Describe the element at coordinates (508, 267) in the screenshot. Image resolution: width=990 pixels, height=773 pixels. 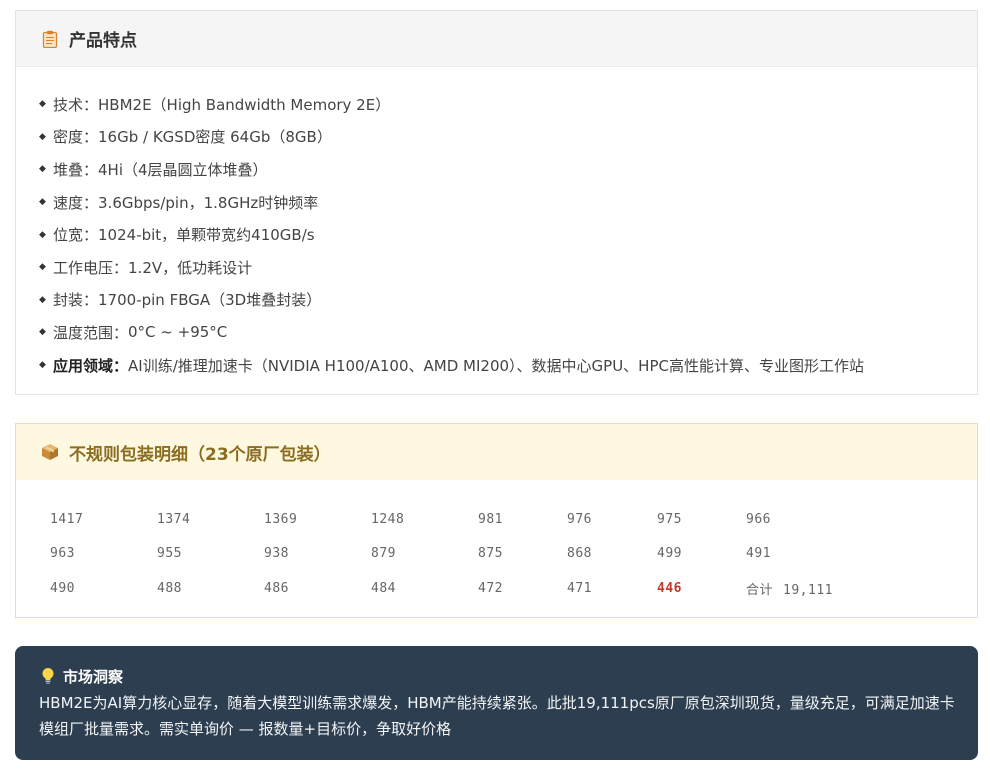
I see `feature-item: ◆ 工作电压： 1.2V，低功耗设计` at that location.